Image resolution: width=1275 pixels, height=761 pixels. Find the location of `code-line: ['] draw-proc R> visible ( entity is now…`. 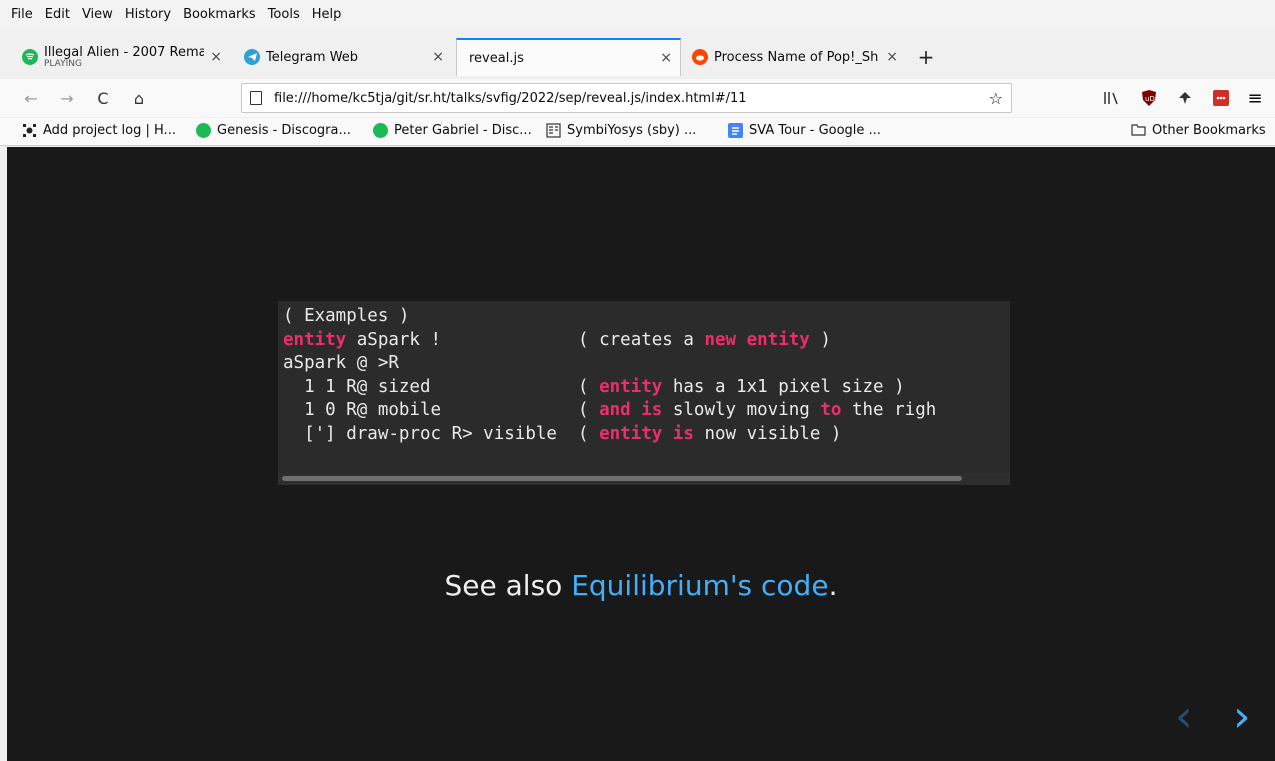

code-line: ['] draw-proc R> visible ( entity is now… is located at coordinates (562, 433).